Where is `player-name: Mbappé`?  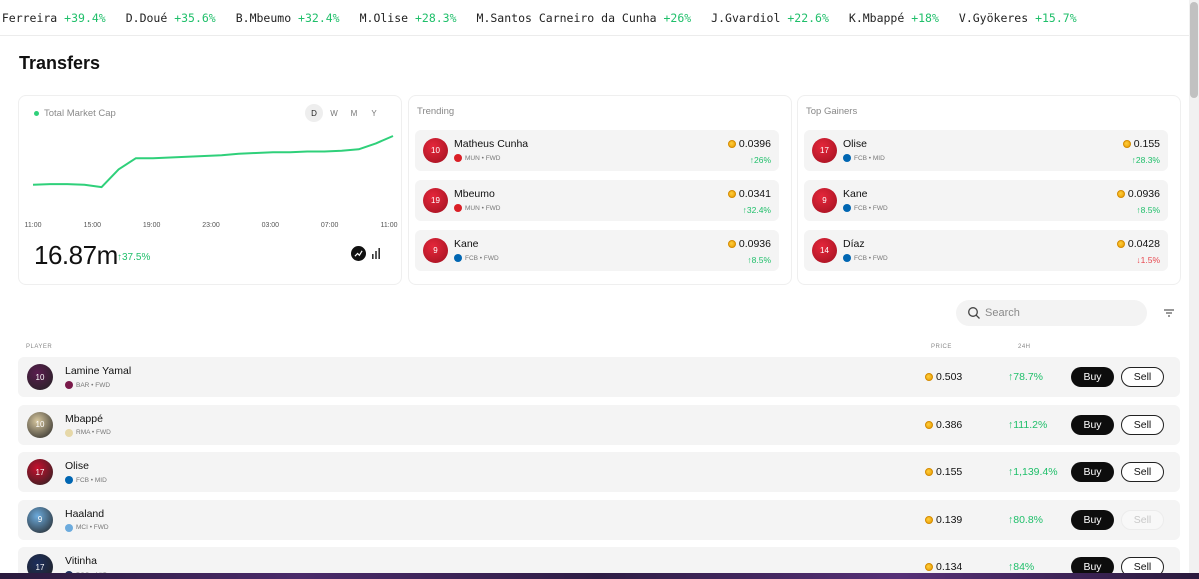
player-name: Mbappé is located at coordinates (84, 418).